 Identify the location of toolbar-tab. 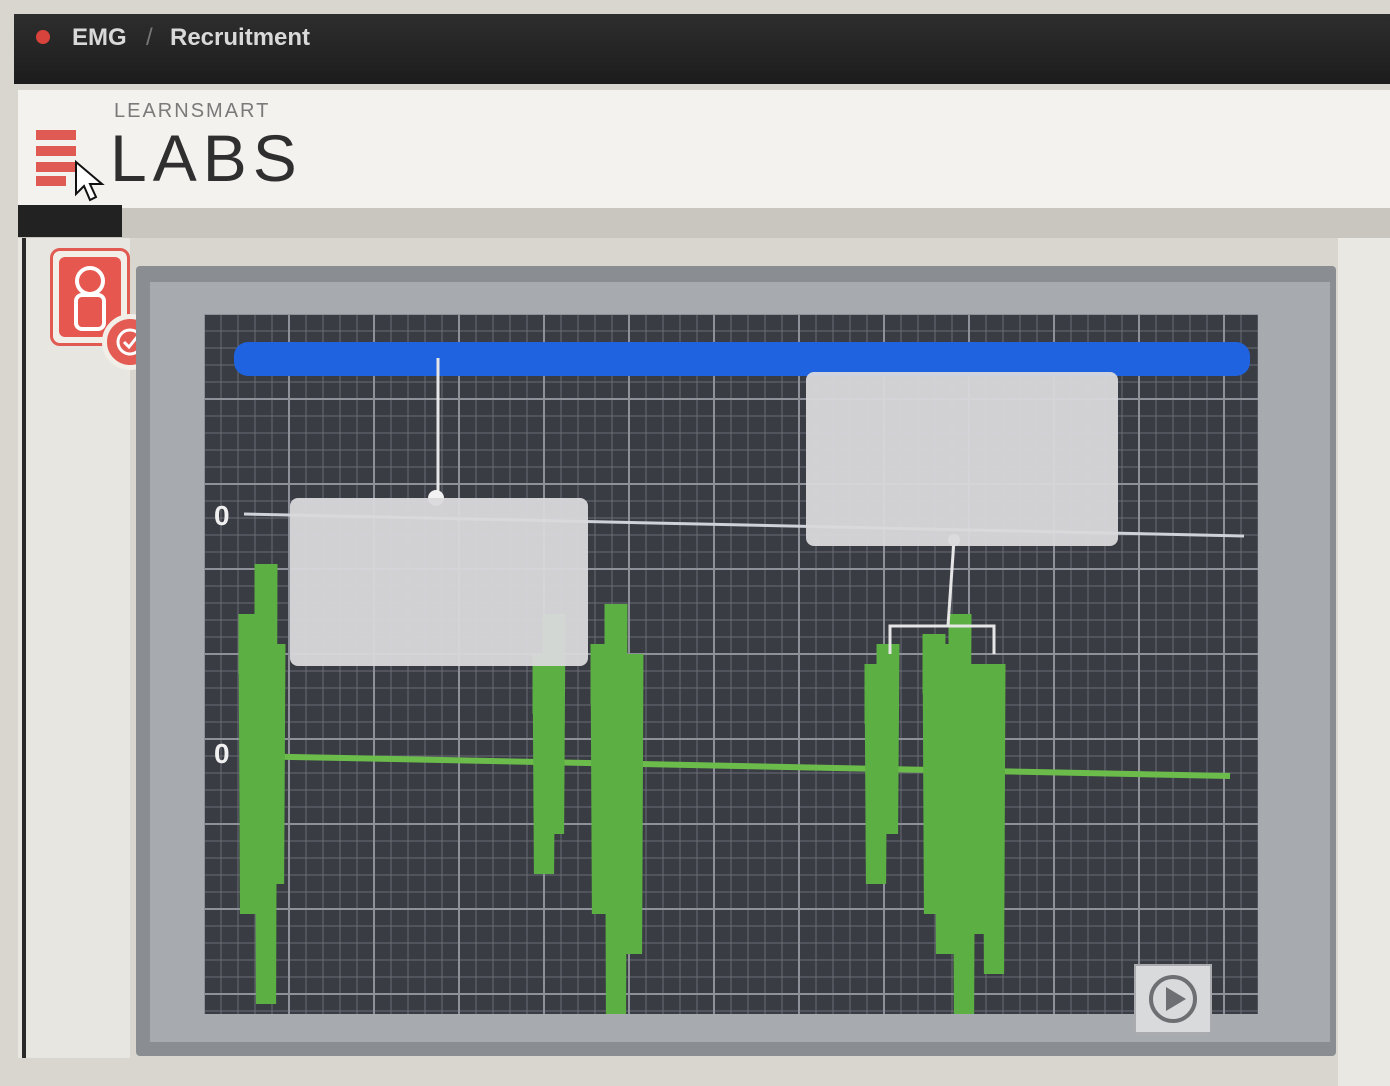
(70, 221).